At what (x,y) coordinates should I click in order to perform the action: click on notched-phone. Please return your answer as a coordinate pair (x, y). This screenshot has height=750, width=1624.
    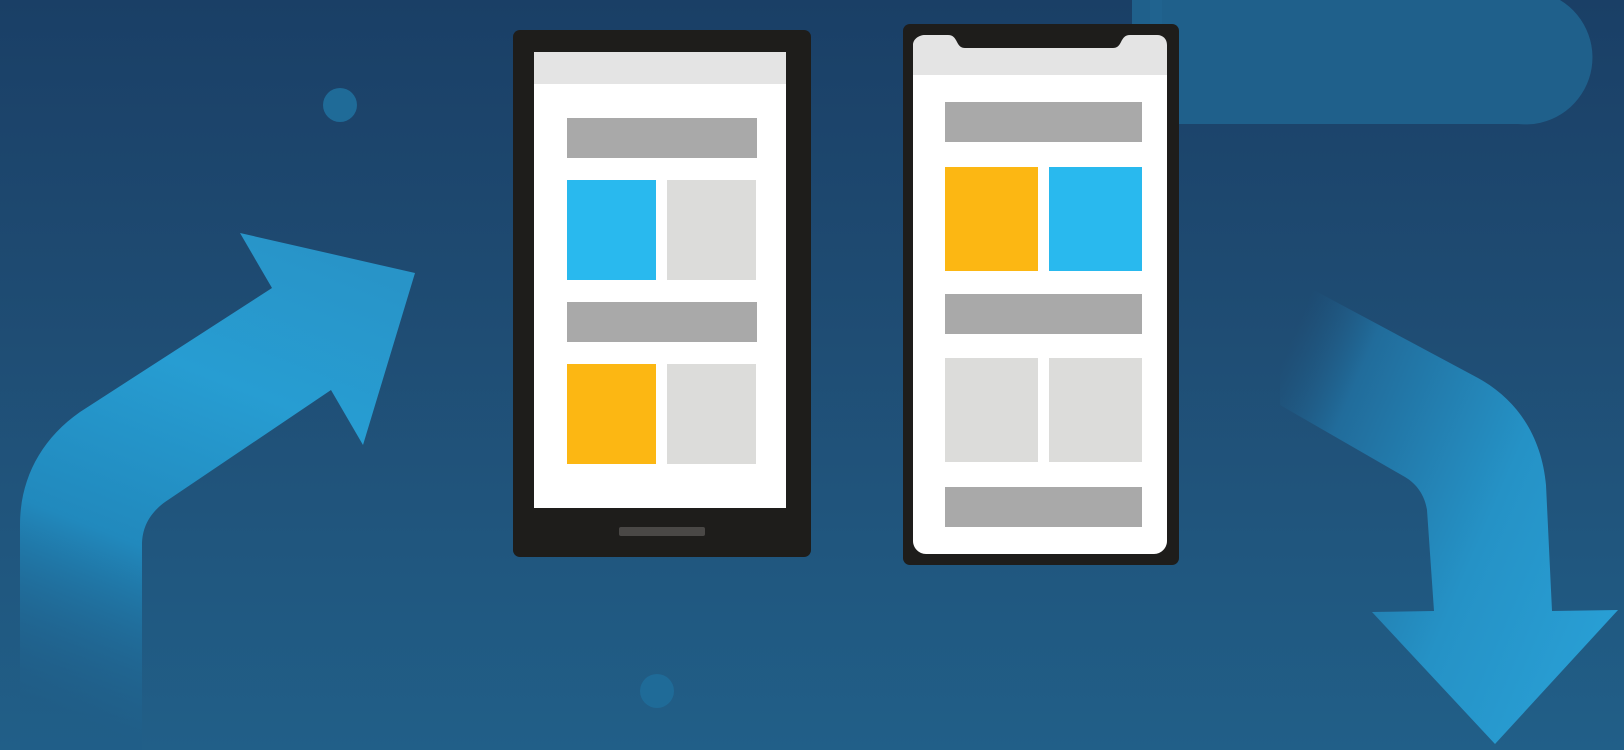
    Looking at the image, I should click on (1041, 294).